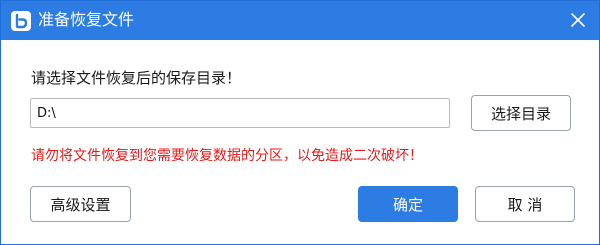 The width and height of the screenshot is (600, 245). I want to click on app-logo-icon, so click(21, 21).